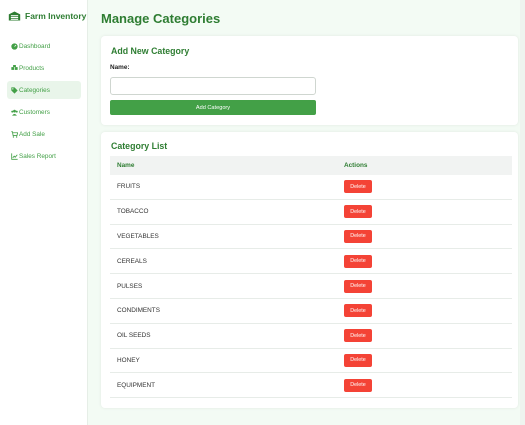 This screenshot has width=525, height=425. Describe the element at coordinates (161, 18) in the screenshot. I see `page-title: Manage Categories` at that location.